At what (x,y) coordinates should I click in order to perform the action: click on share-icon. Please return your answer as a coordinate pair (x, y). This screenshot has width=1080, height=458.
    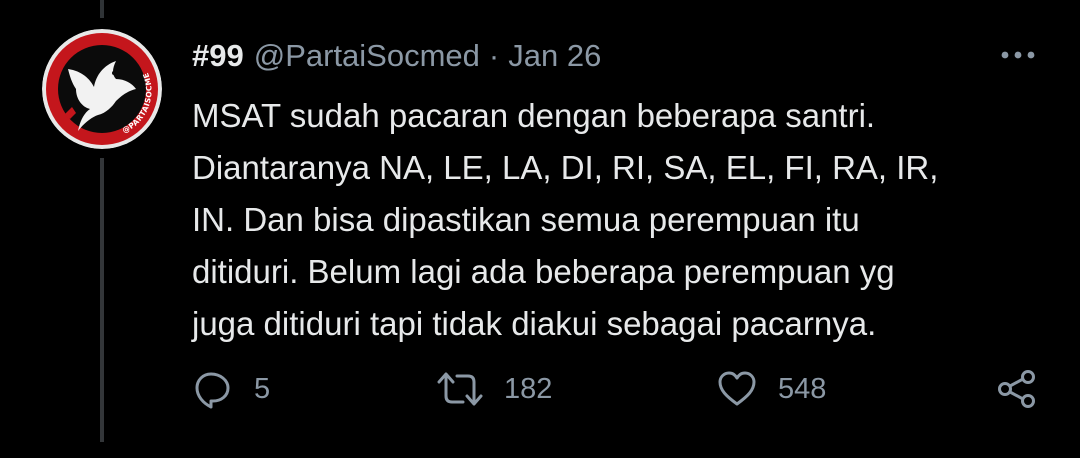
    Looking at the image, I should click on (1017, 389).